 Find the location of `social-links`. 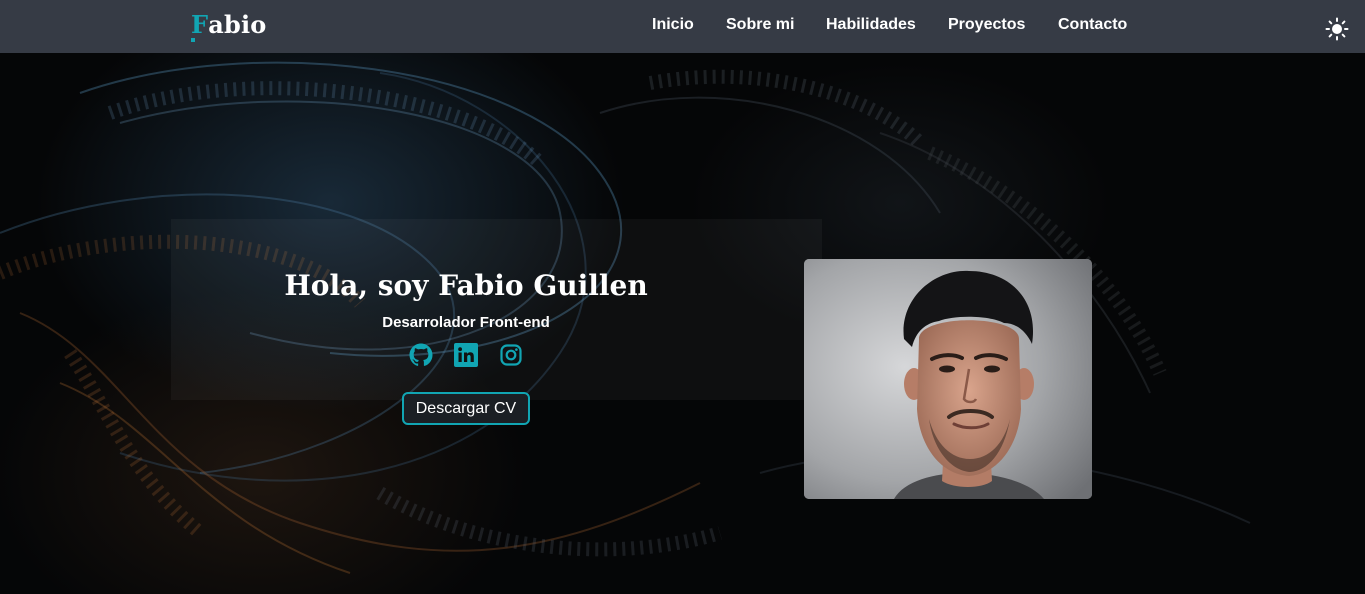

social-links is located at coordinates (466, 356).